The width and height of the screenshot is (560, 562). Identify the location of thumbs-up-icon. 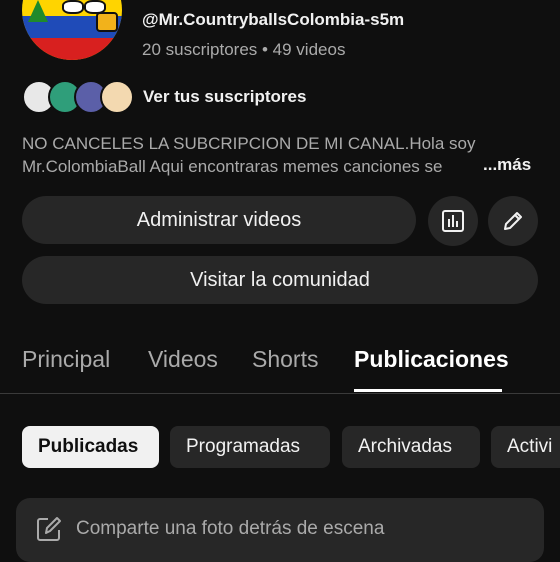
(107, 22).